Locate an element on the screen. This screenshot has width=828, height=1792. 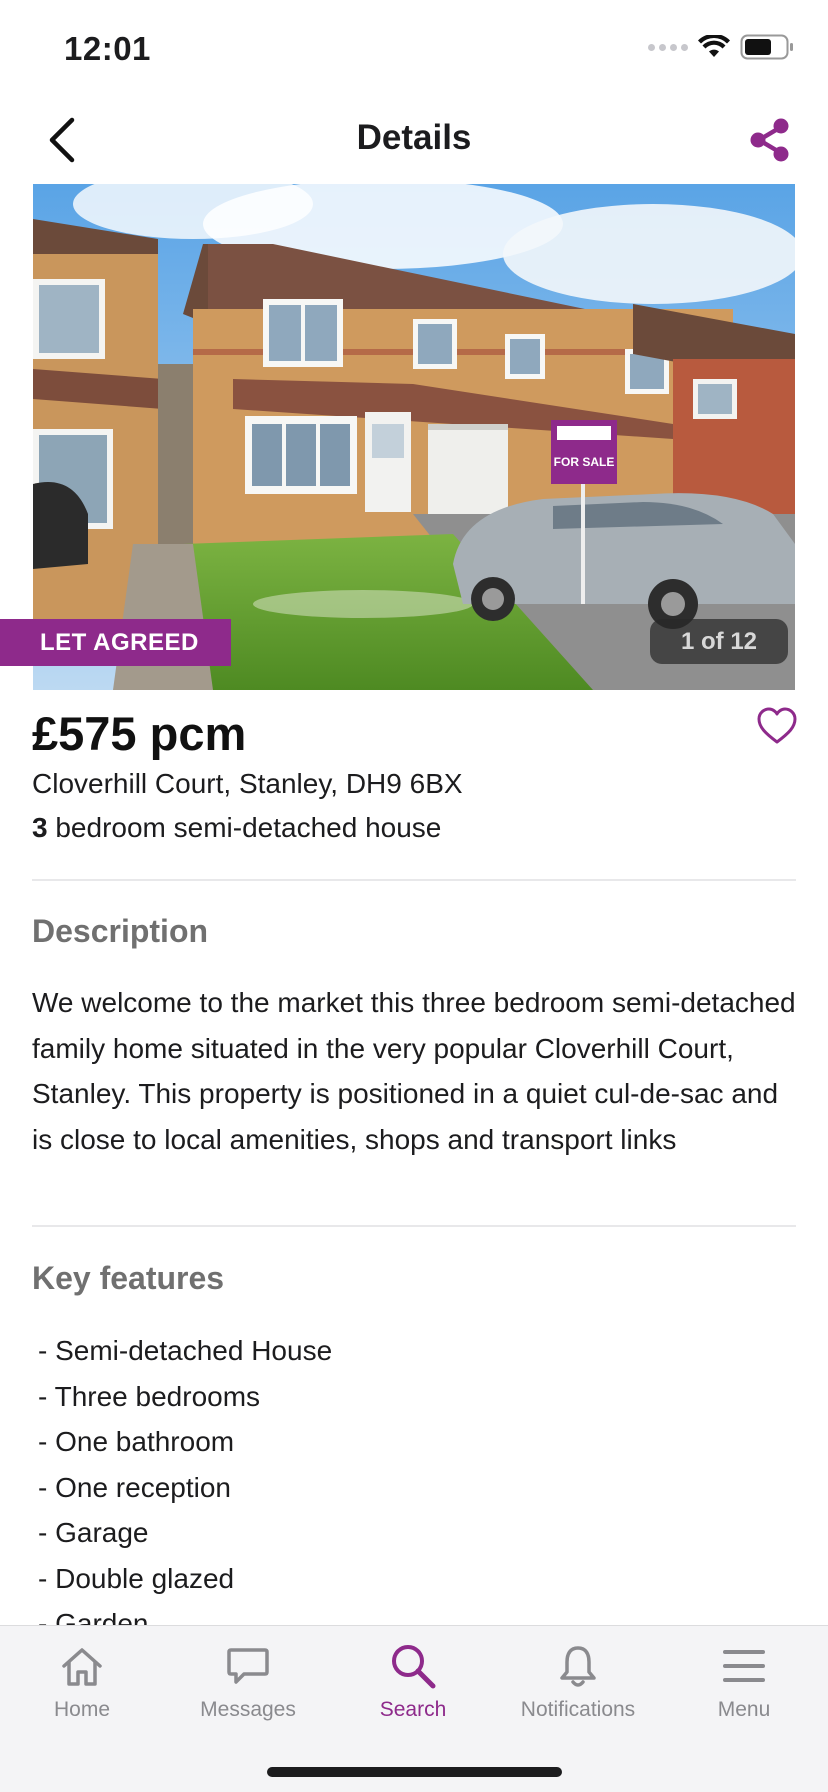
tab-messages: Messages is located at coordinates (248, 1682).